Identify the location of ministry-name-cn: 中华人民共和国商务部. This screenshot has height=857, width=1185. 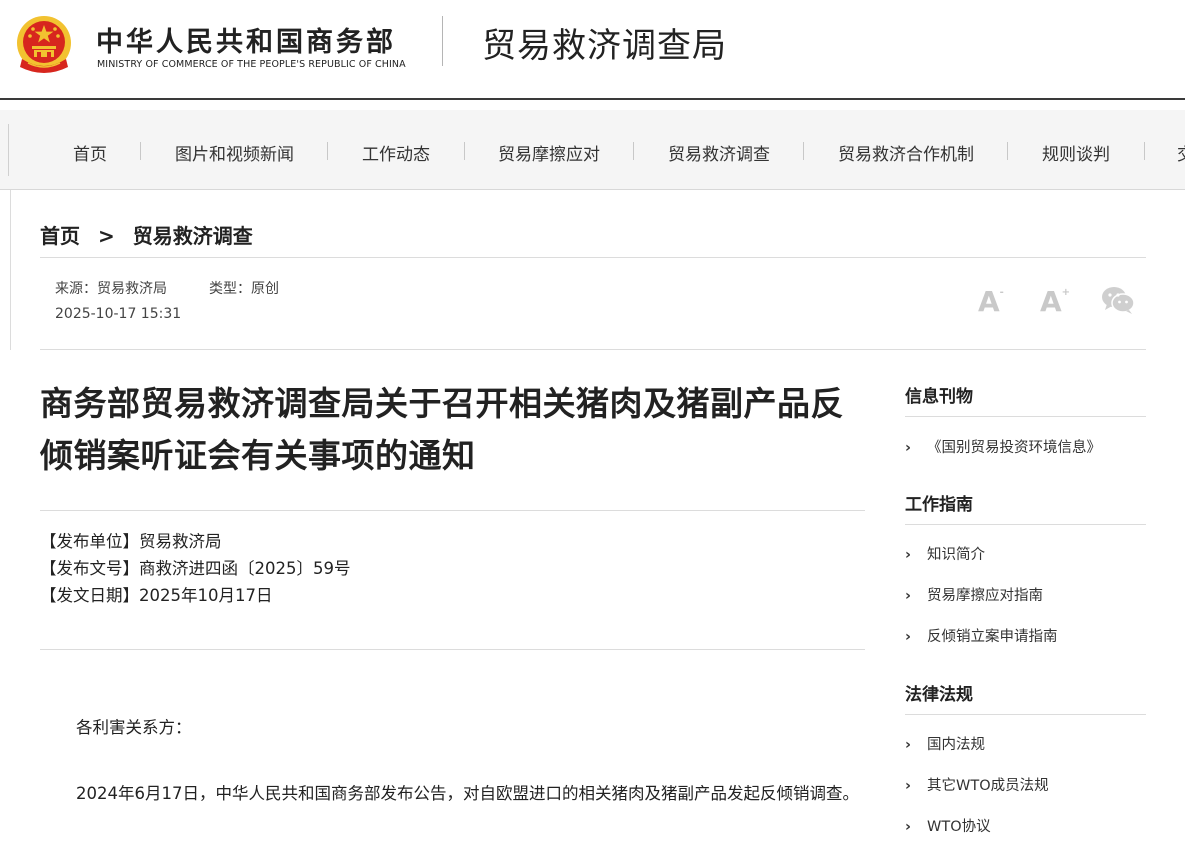
(246, 39).